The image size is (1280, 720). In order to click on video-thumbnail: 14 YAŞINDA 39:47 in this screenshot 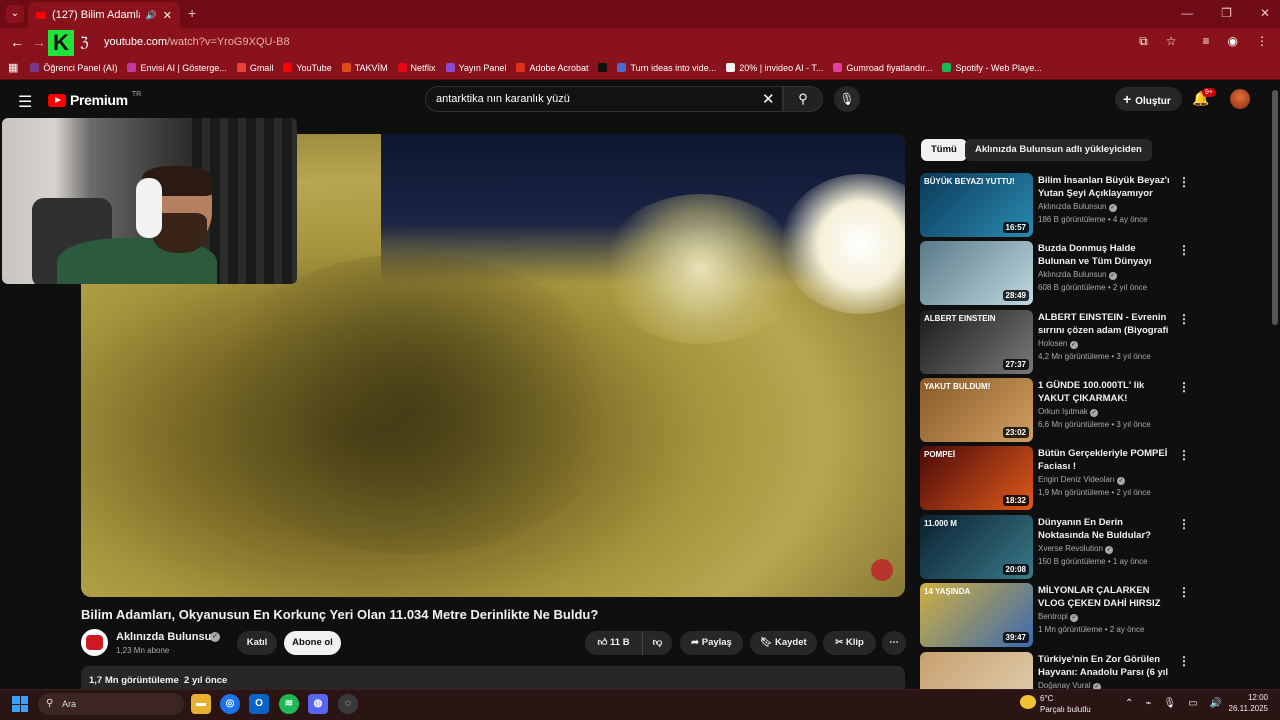, I will do `click(976, 615)`.